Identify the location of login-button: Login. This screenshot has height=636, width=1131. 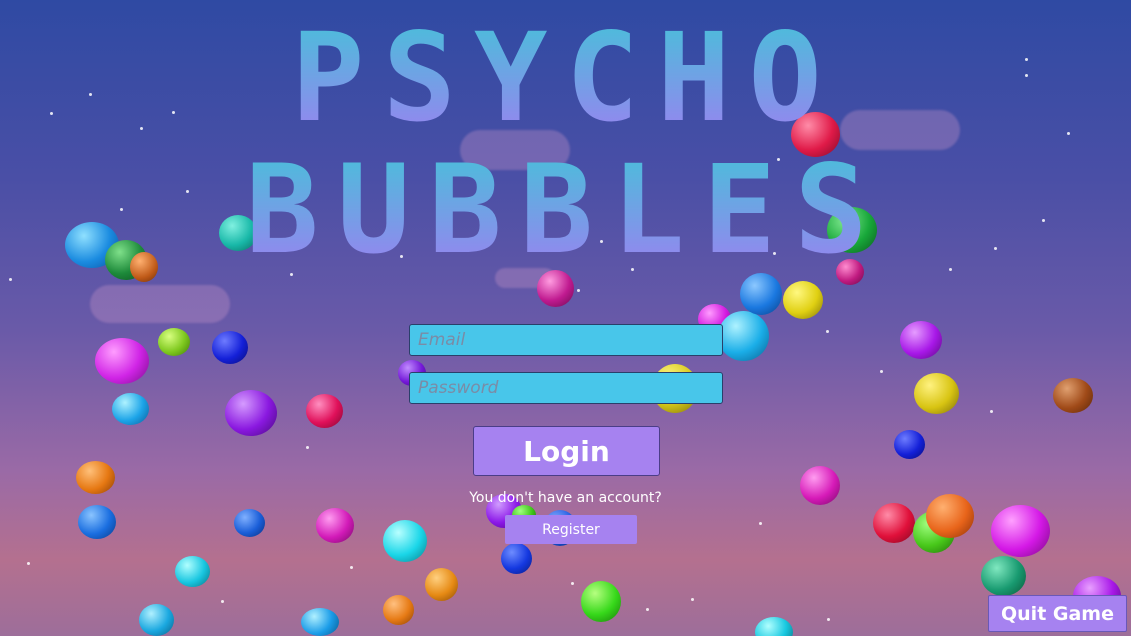
(566, 451).